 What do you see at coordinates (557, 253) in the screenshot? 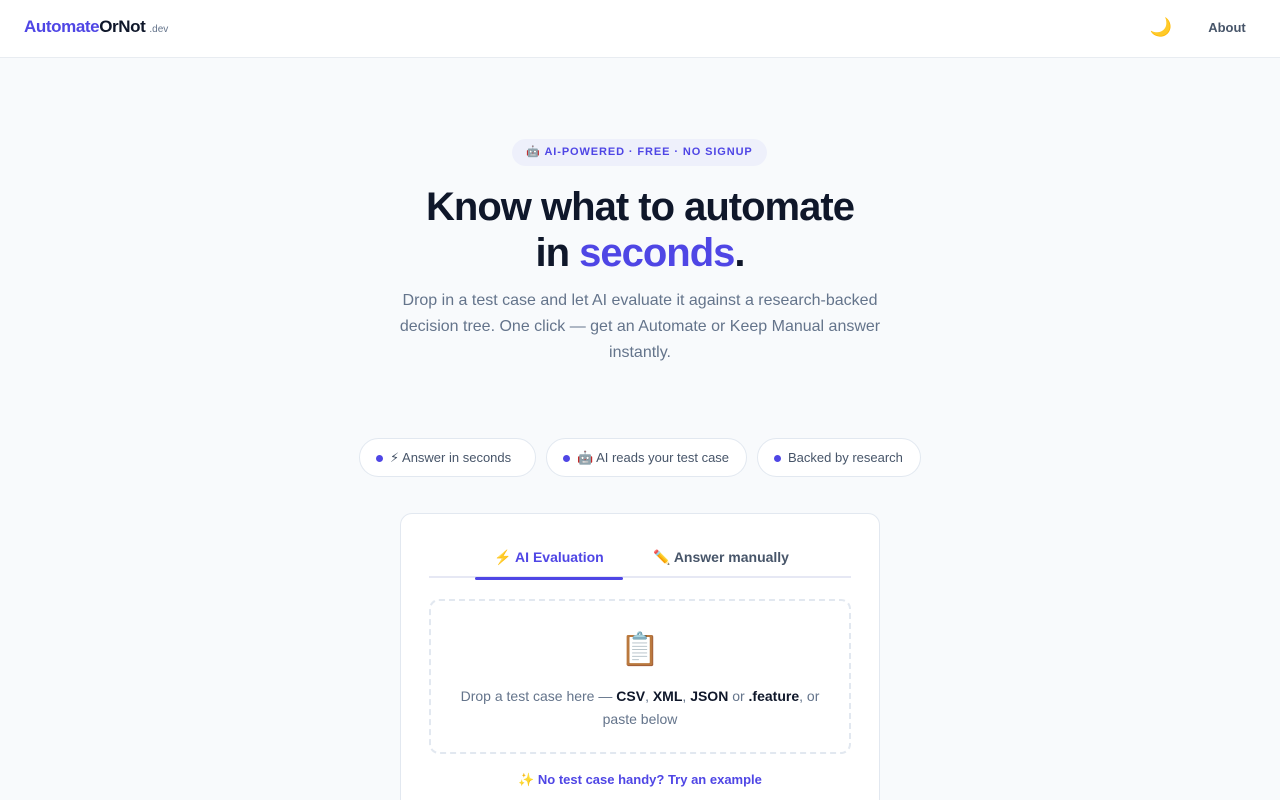
I see `hero-title-prefix: in` at bounding box center [557, 253].